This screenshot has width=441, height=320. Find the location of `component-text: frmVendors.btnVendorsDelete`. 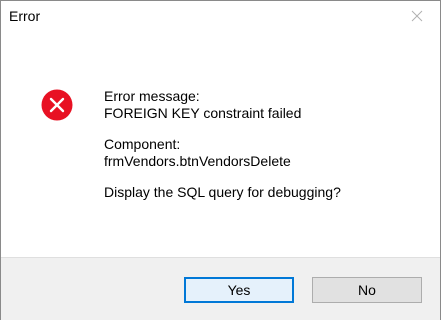

component-text: frmVendors.btnVendorsDelete is located at coordinates (197, 161).